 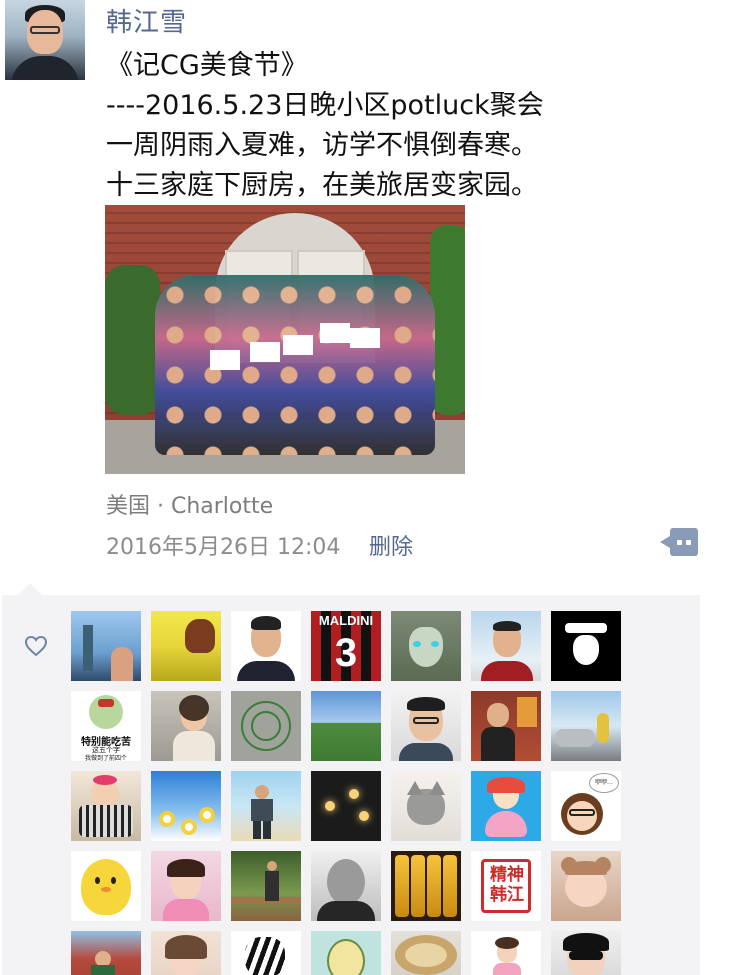 What do you see at coordinates (146, 20) in the screenshot?
I see `author-name: 韩江雪` at bounding box center [146, 20].